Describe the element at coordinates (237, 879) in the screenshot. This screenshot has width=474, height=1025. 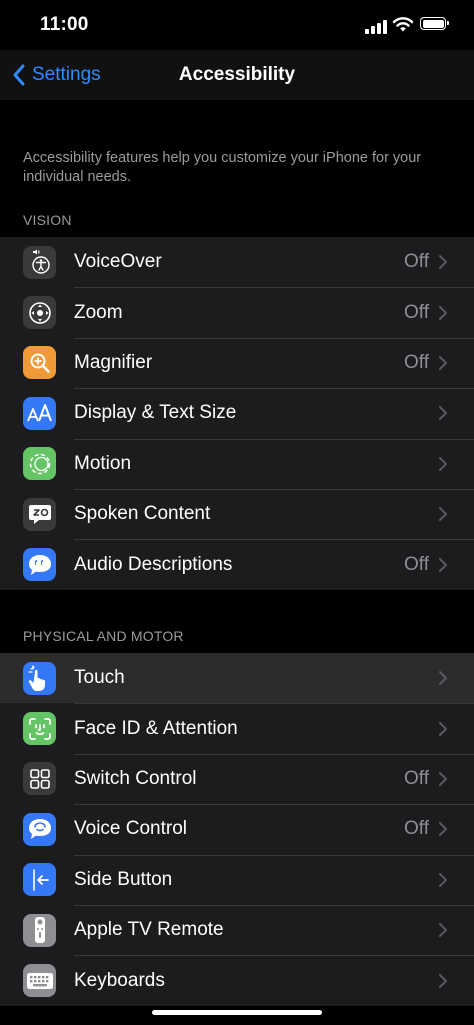
I see `row-side-button: Side Button` at that location.